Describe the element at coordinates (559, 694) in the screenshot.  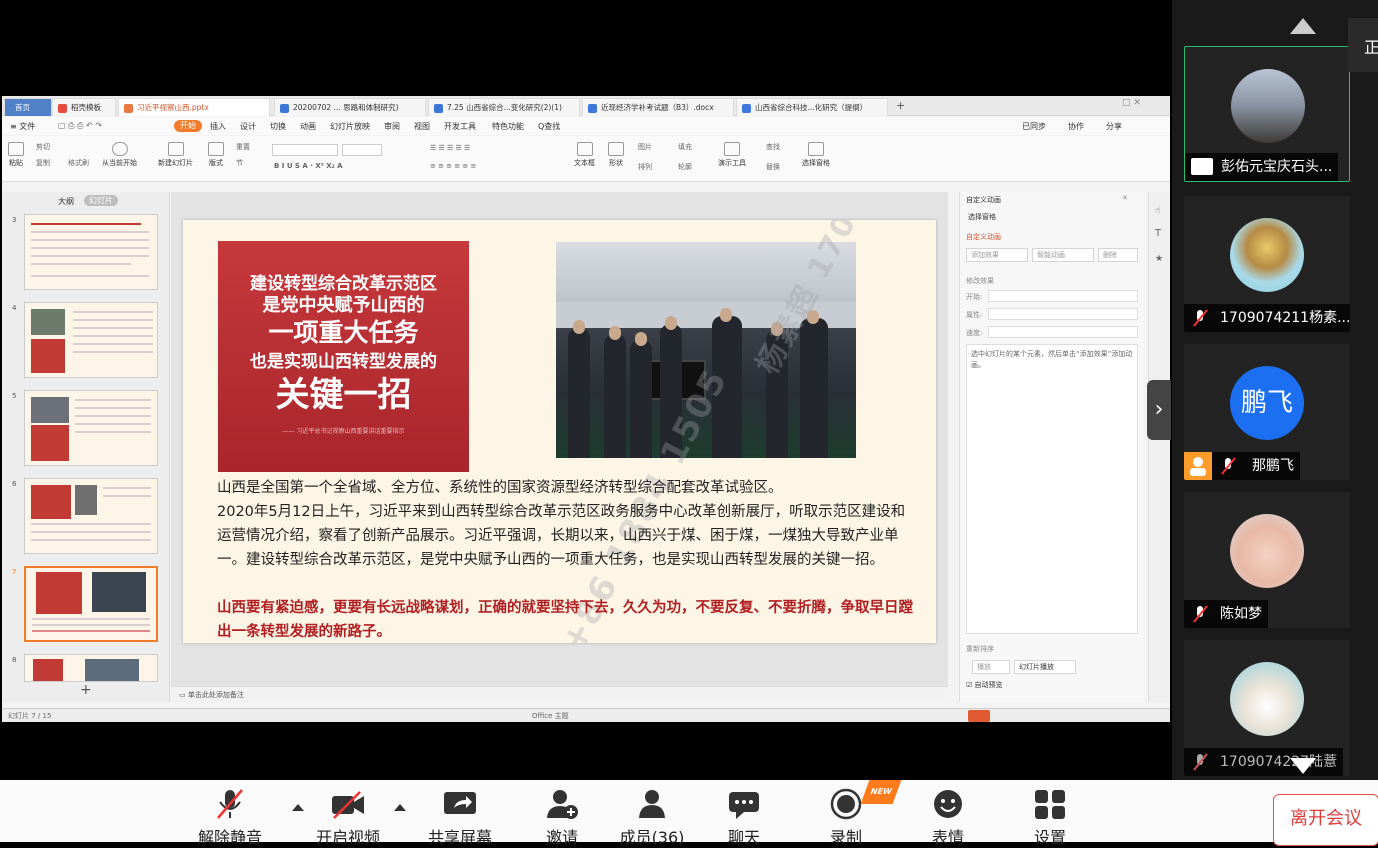
I see `notes-area: ▭ 单击此处添加备注` at that location.